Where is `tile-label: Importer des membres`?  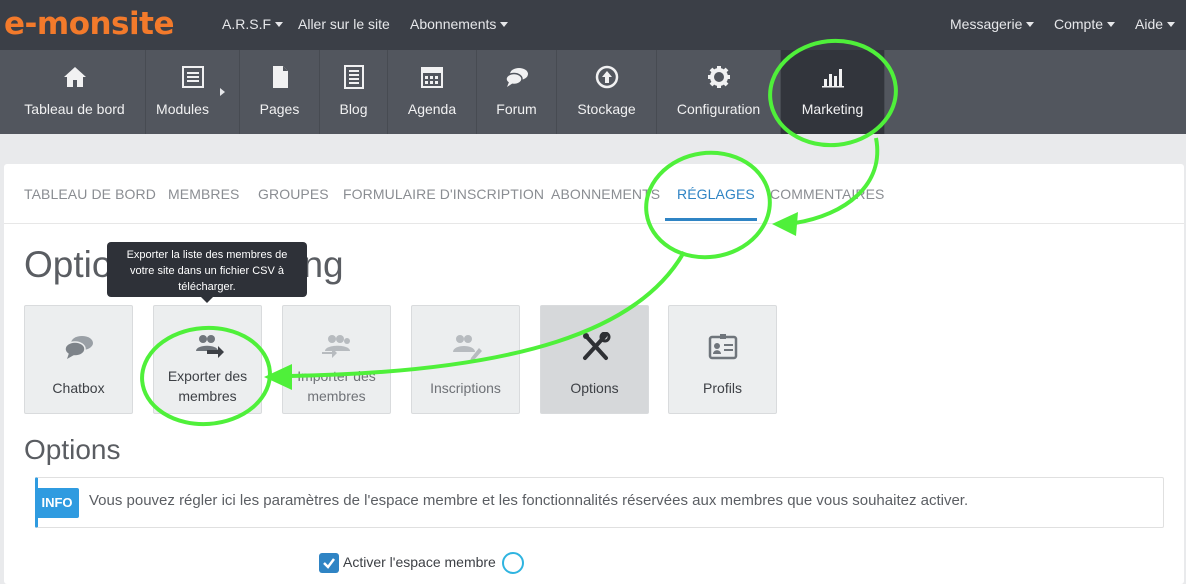 tile-label: Importer des membres is located at coordinates (336, 386).